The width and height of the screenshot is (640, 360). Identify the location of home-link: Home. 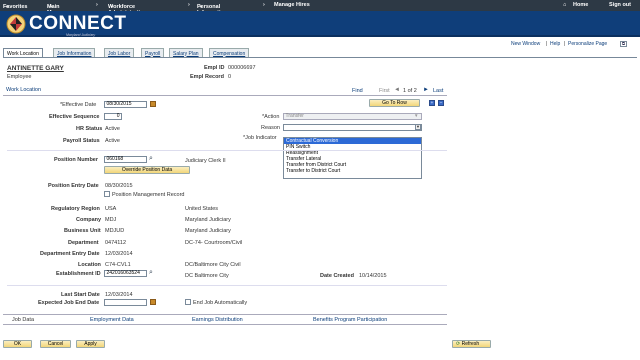
(580, 5).